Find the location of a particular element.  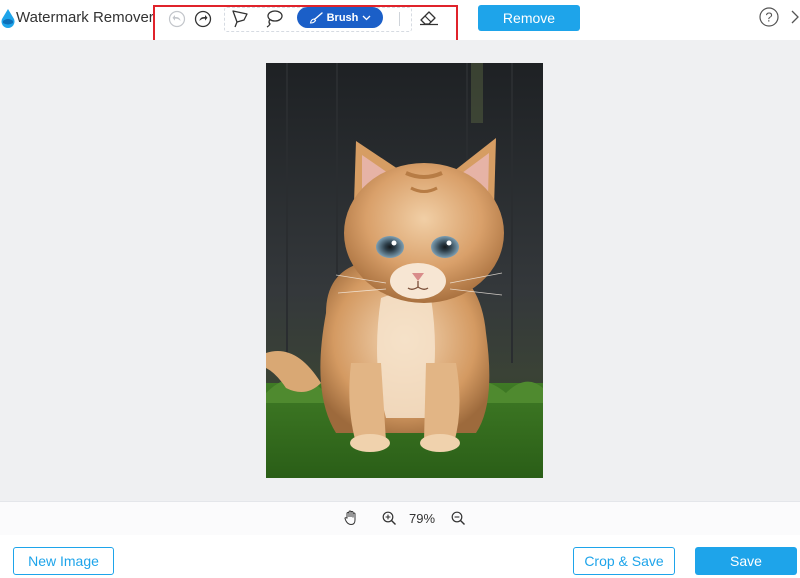

brush-icon is located at coordinates (316, 17).